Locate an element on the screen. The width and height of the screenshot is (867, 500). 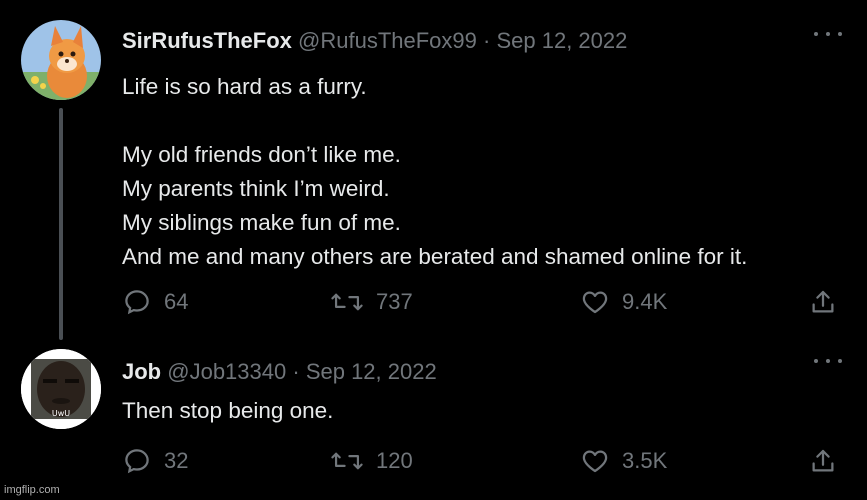
retweet-count: 737 is located at coordinates (394, 301).